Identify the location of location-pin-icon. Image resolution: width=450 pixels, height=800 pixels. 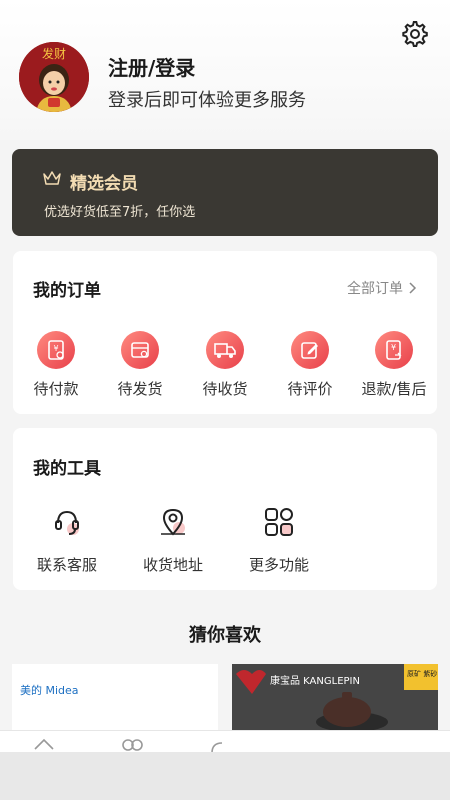
(173, 522).